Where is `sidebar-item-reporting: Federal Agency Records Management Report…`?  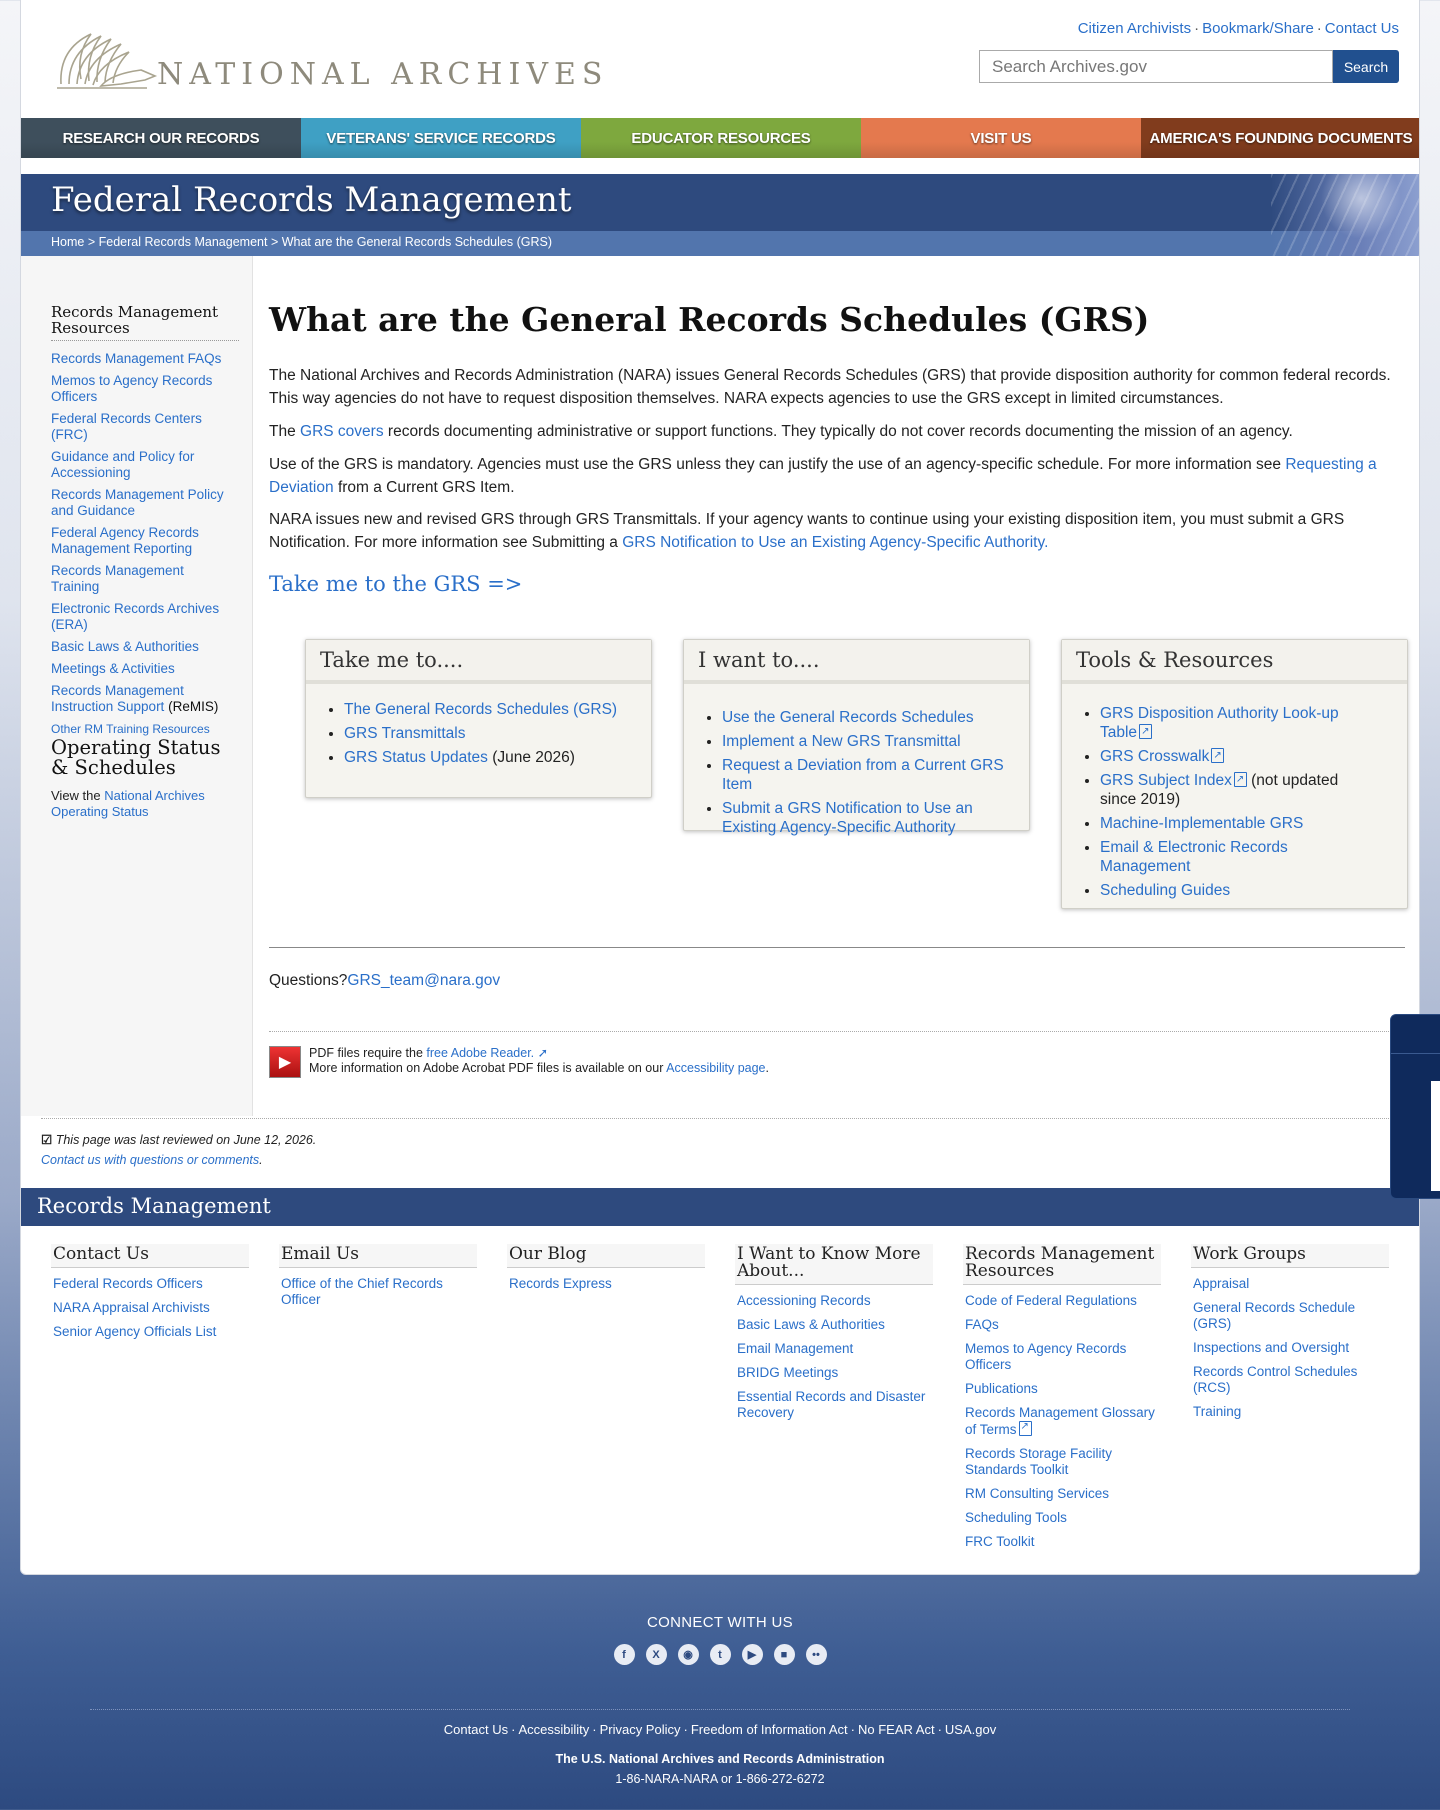 sidebar-item-reporting: Federal Agency Records Management Report… is located at coordinates (125, 540).